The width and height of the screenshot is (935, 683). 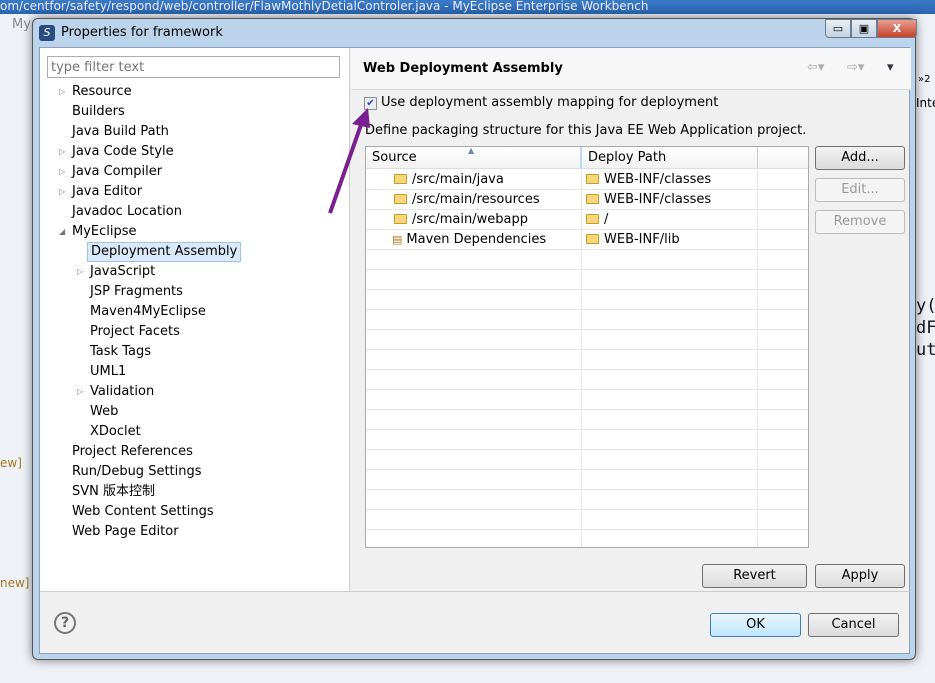 What do you see at coordinates (838, 28) in the screenshot?
I see `minimize-button: ▭` at bounding box center [838, 28].